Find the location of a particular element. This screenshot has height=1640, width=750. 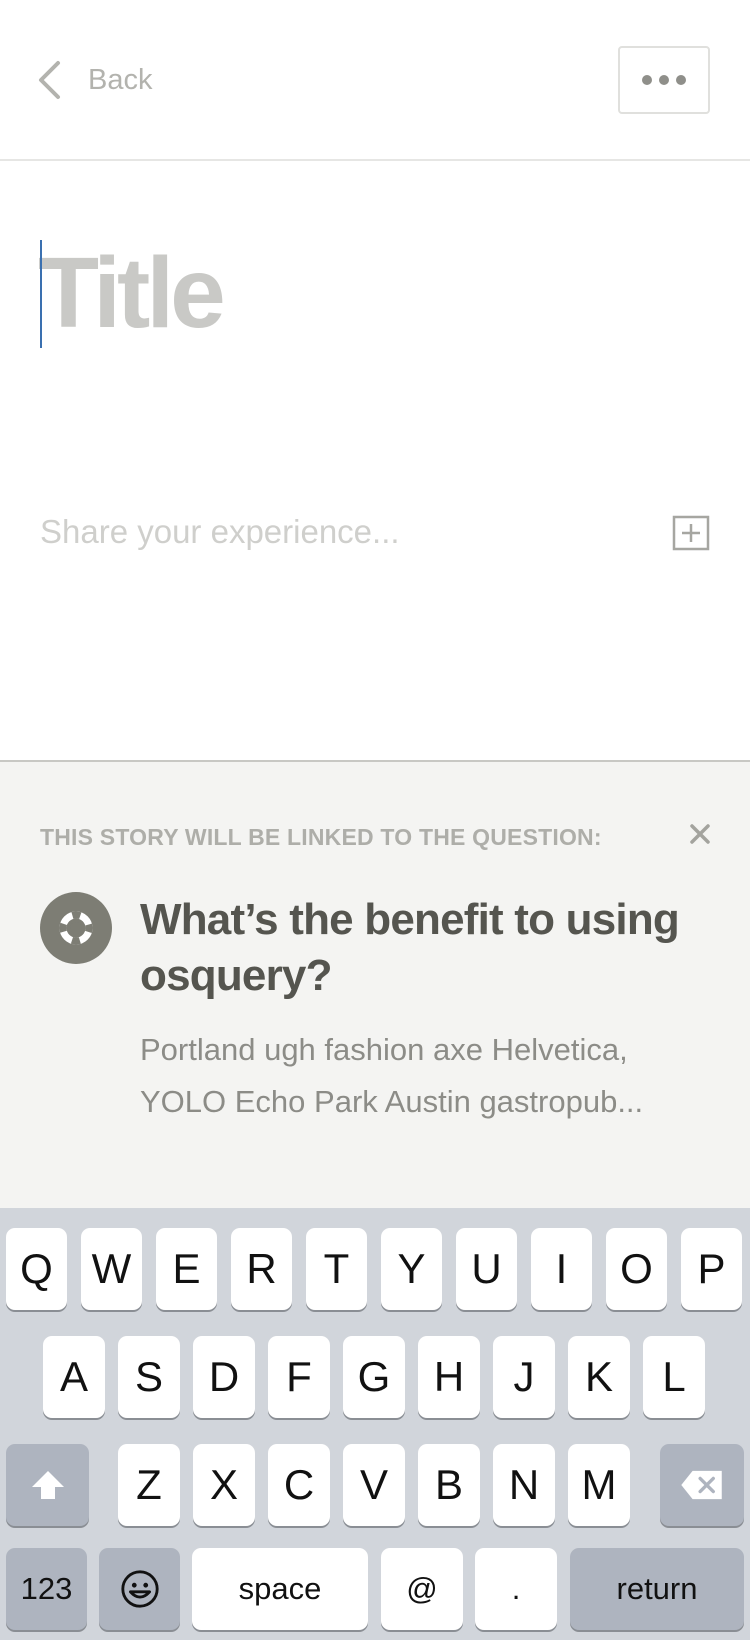

close-linked-question-button is located at coordinates (700, 834).